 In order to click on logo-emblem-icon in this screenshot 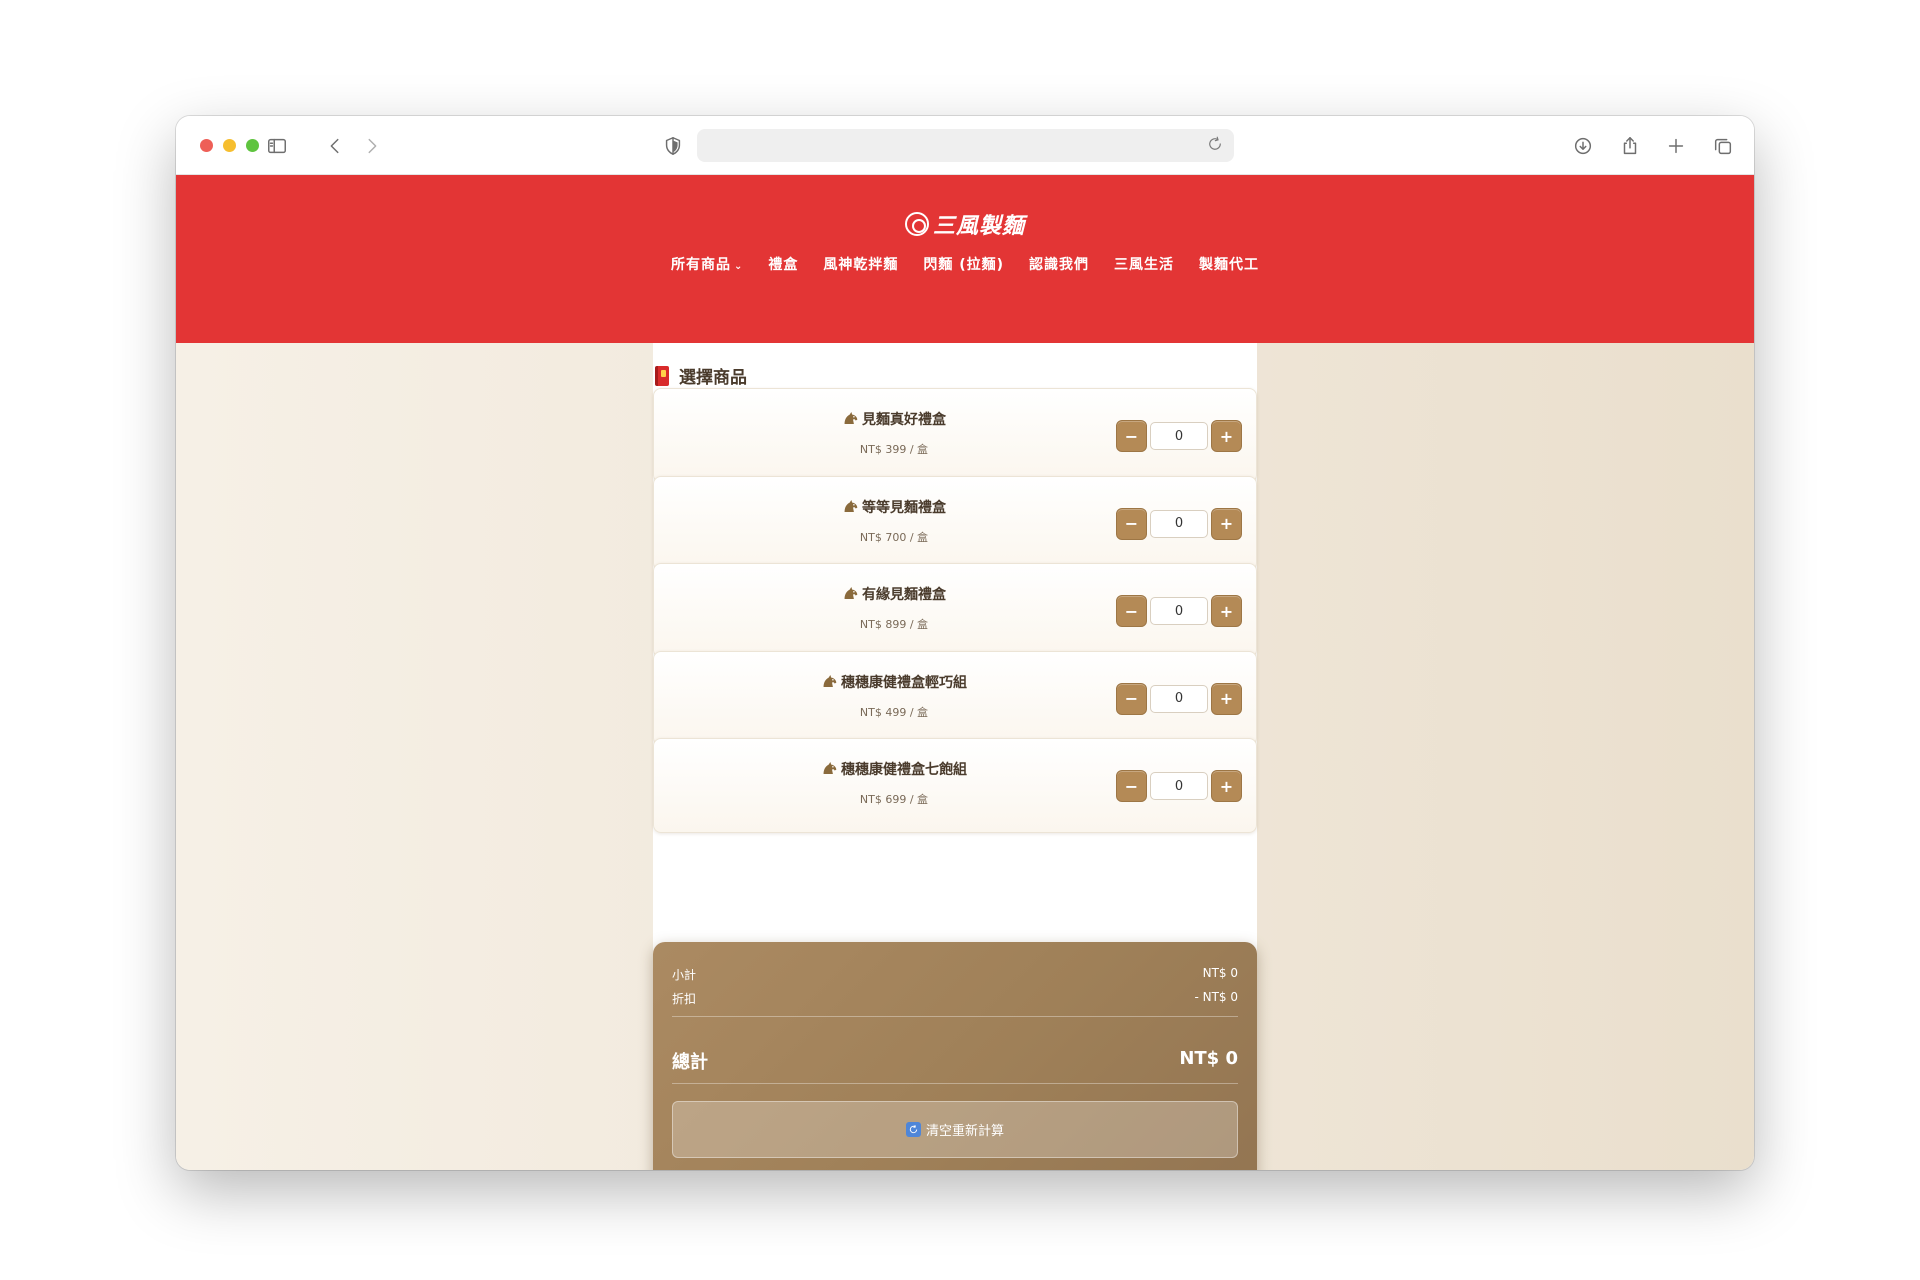, I will do `click(916, 224)`.